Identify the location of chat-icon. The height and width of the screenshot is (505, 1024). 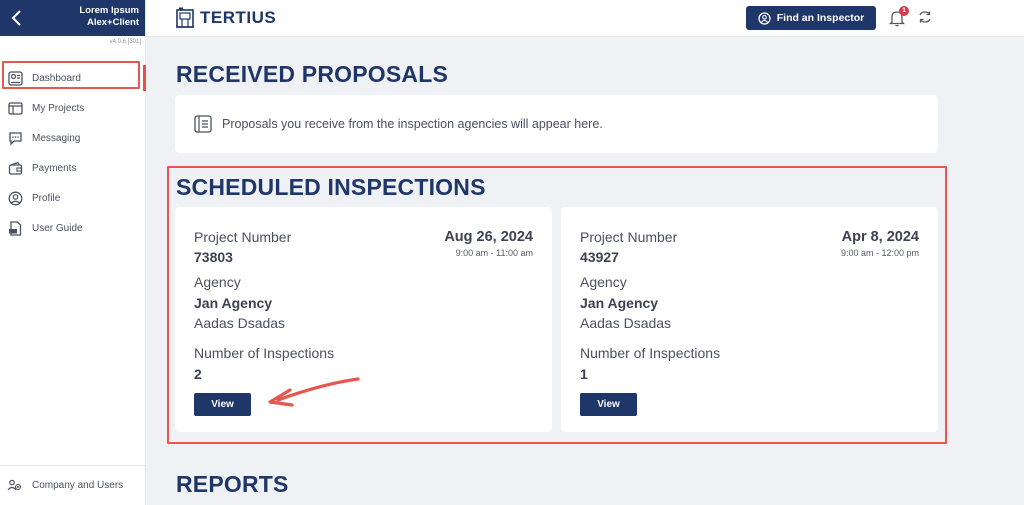
(15, 138).